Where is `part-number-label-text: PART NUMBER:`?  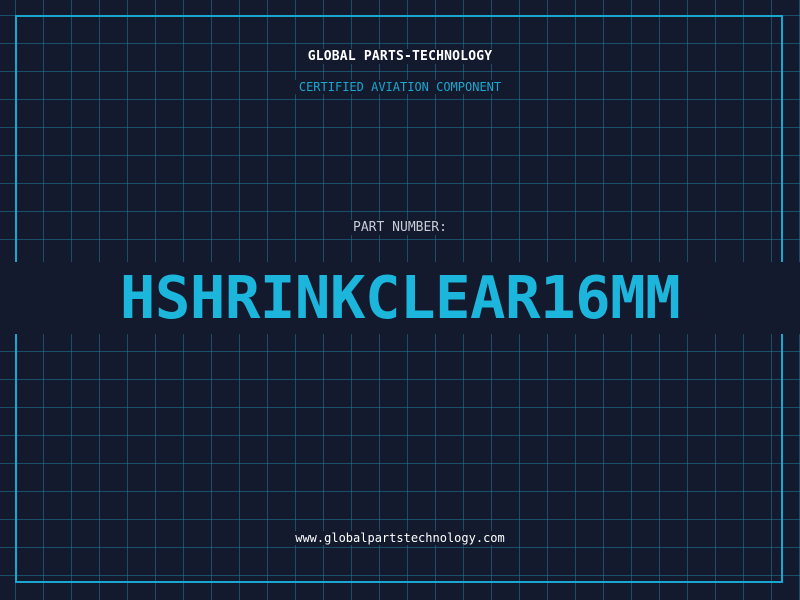
part-number-label-text: PART NUMBER: is located at coordinates (400, 227).